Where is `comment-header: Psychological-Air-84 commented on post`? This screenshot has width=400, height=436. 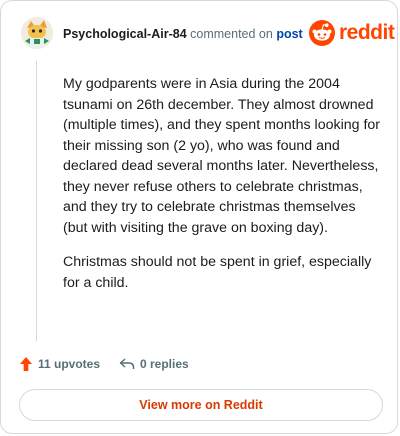
comment-header: Psychological-Air-84 commented on post is located at coordinates (183, 34).